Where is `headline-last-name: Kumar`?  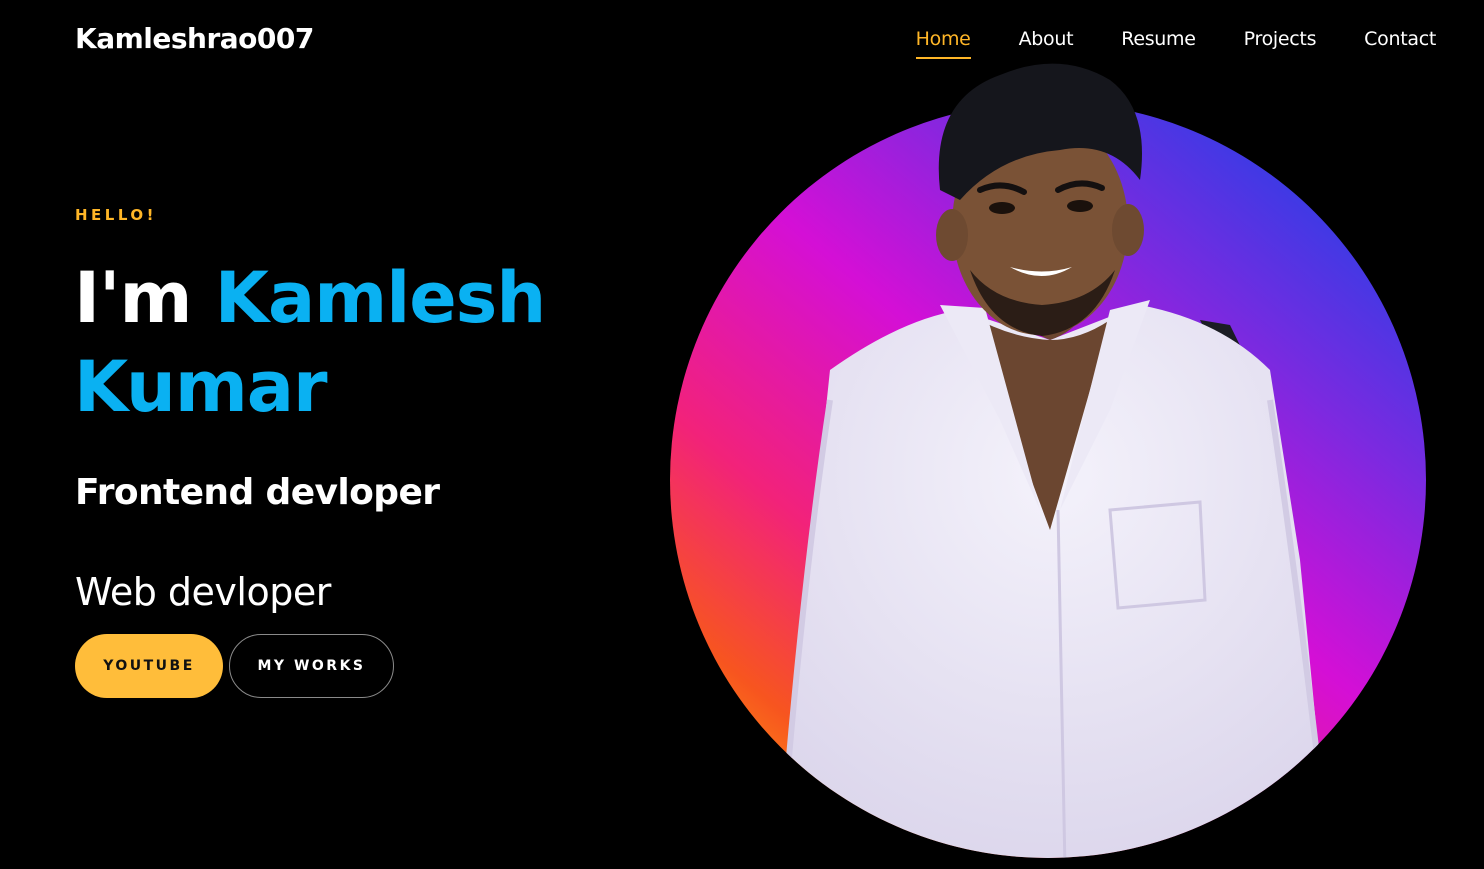 headline-last-name: Kumar is located at coordinates (201, 387).